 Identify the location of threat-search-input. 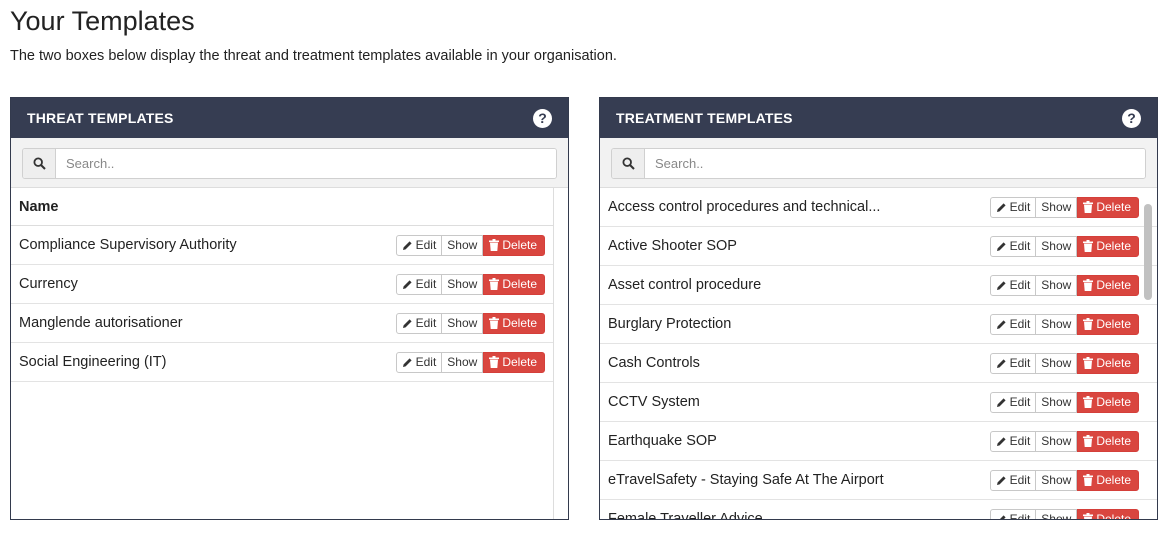
(306, 163).